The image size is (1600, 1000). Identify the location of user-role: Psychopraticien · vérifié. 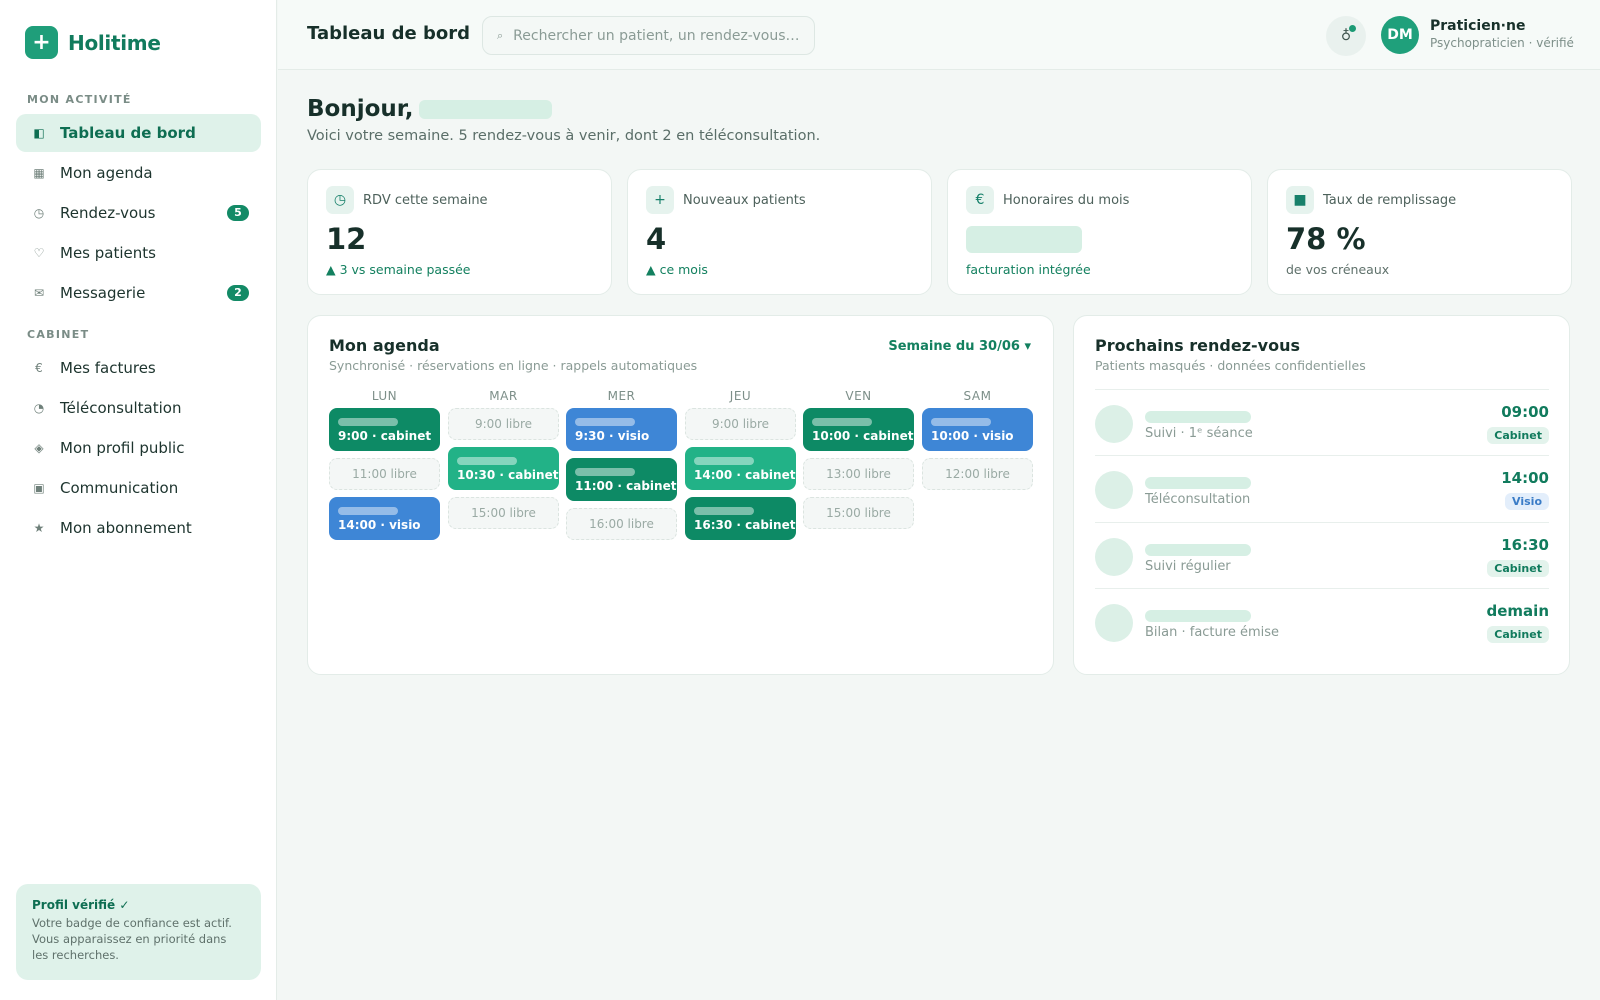
(1502, 43).